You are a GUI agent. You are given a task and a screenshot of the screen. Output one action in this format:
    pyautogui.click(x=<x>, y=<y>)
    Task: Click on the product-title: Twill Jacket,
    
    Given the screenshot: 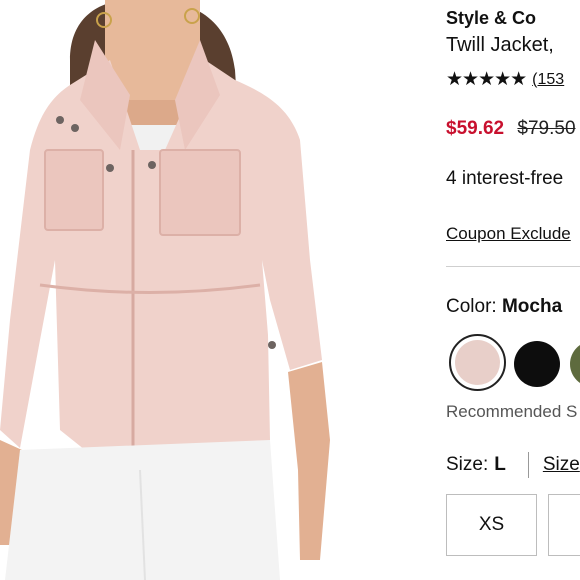 What is the action you would take?
    pyautogui.click(x=500, y=45)
    